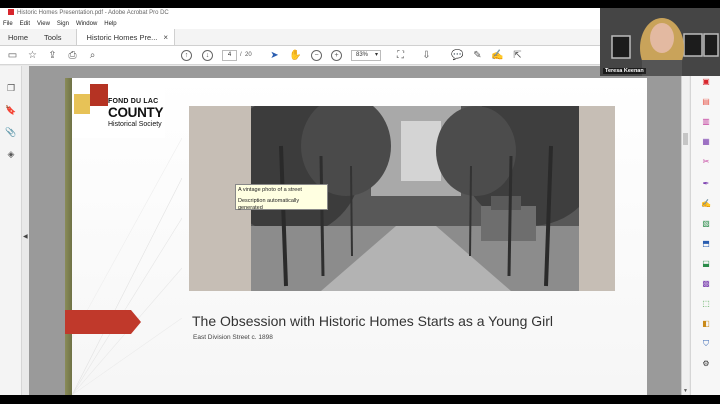  I want to click on historical-society-logo: FOND DU LAC COUNTY Historical Society, so click(118, 108).